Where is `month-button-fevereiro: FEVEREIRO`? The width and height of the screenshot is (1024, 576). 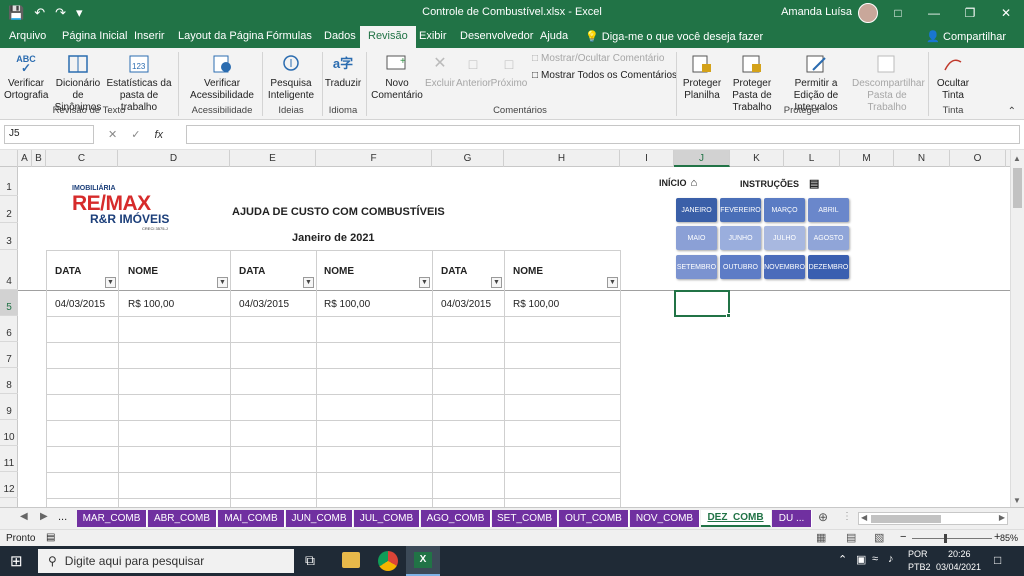 month-button-fevereiro: FEVEREIRO is located at coordinates (740, 210).